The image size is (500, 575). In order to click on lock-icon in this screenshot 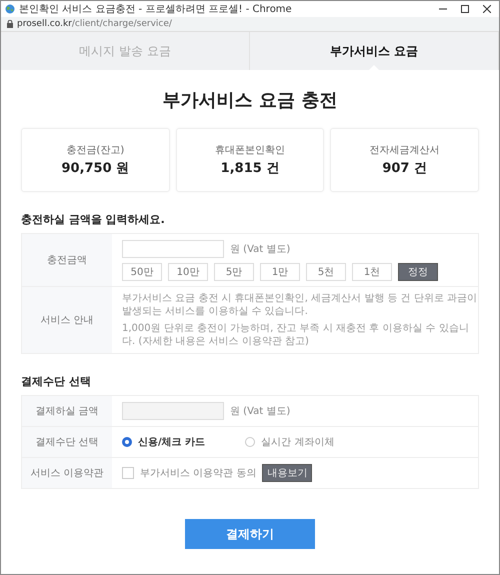, I will do `click(10, 24)`.